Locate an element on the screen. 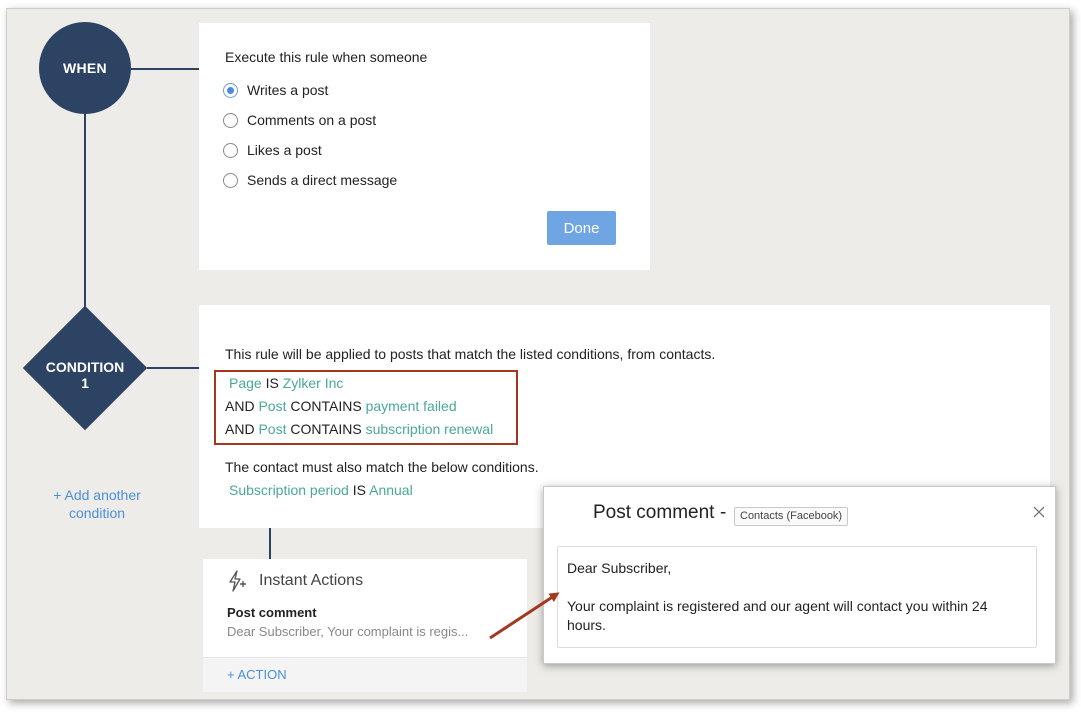  when-node: WHEN is located at coordinates (85, 68).